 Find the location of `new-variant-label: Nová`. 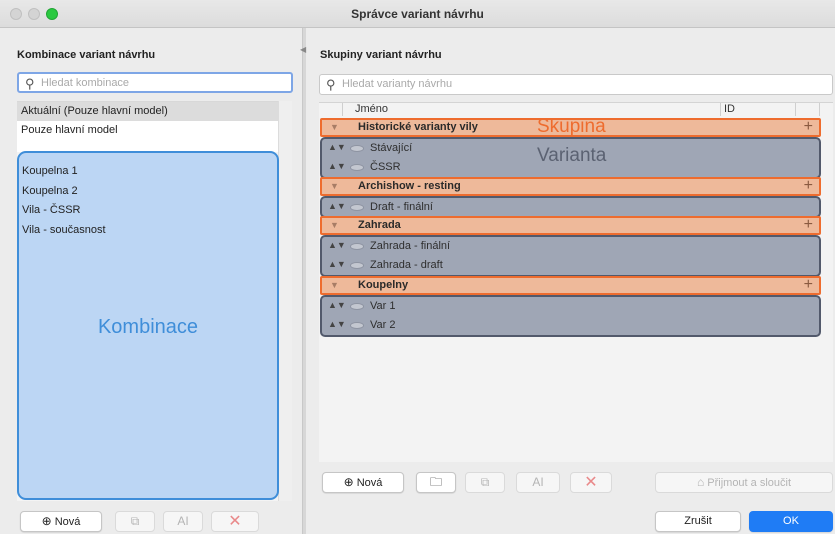

new-variant-label: Nová is located at coordinates (369, 483).